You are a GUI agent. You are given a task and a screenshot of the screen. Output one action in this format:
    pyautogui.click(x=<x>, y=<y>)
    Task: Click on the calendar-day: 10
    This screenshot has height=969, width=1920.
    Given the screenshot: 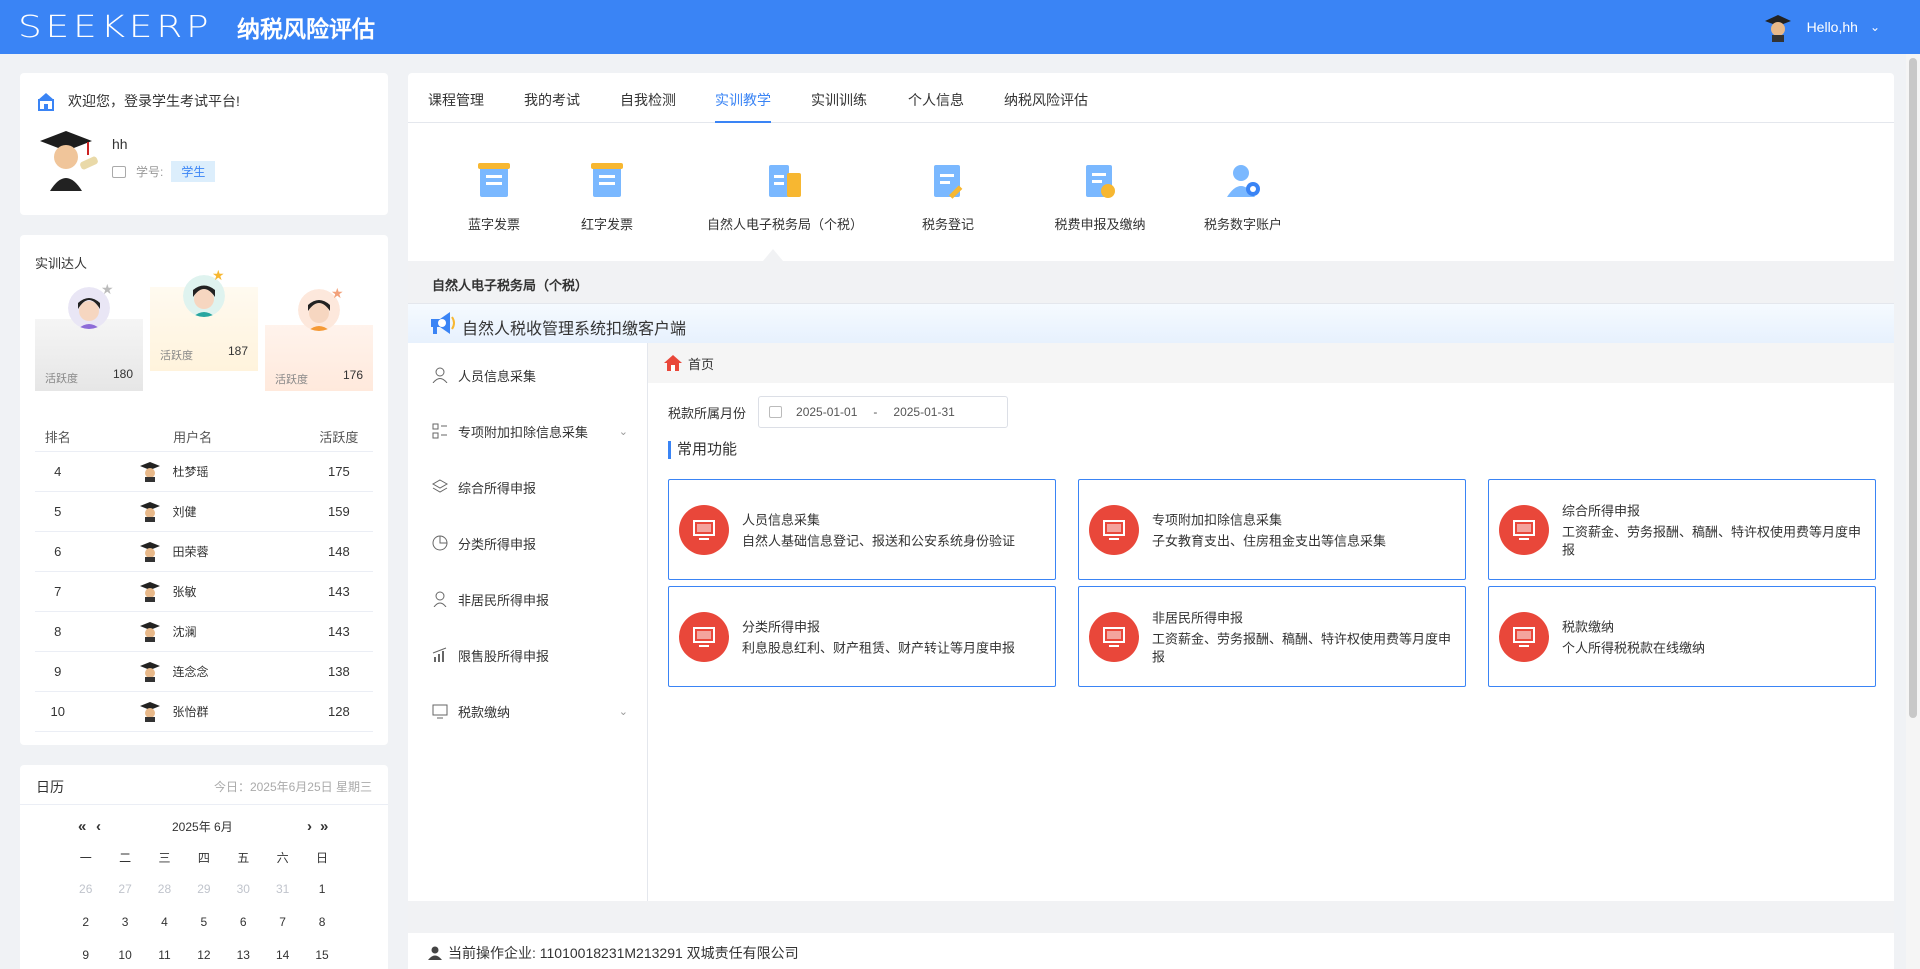 What is the action you would take?
    pyautogui.click(x=124, y=958)
    